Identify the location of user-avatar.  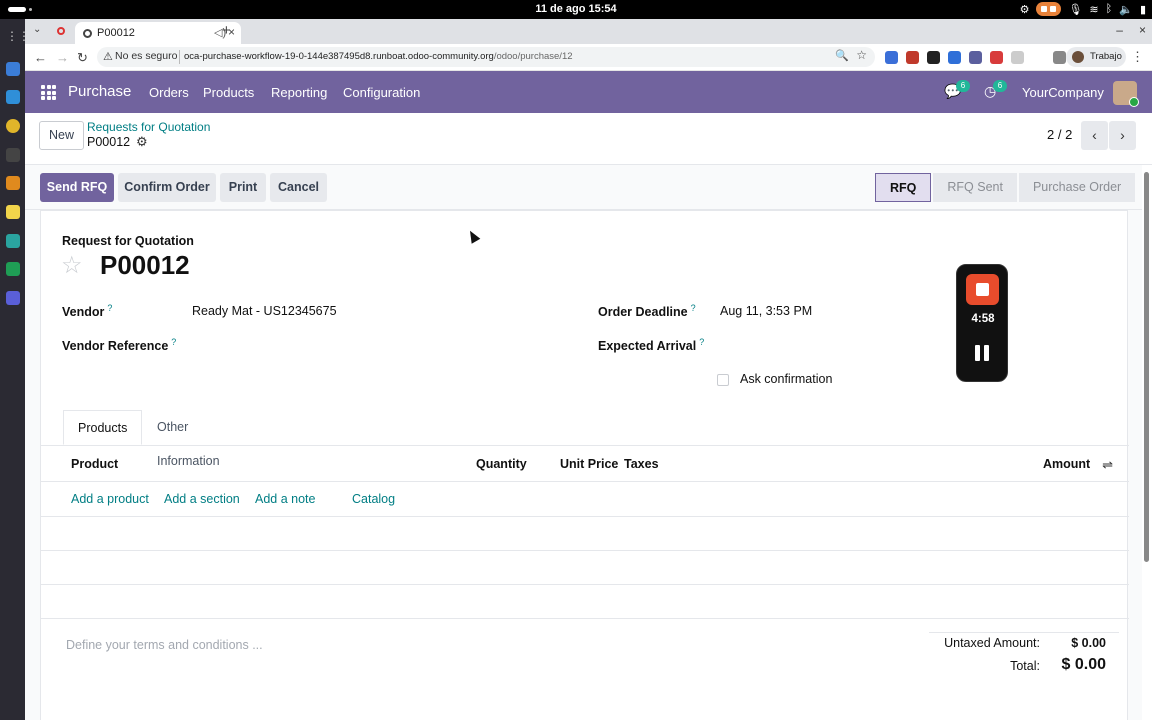
(1126, 94).